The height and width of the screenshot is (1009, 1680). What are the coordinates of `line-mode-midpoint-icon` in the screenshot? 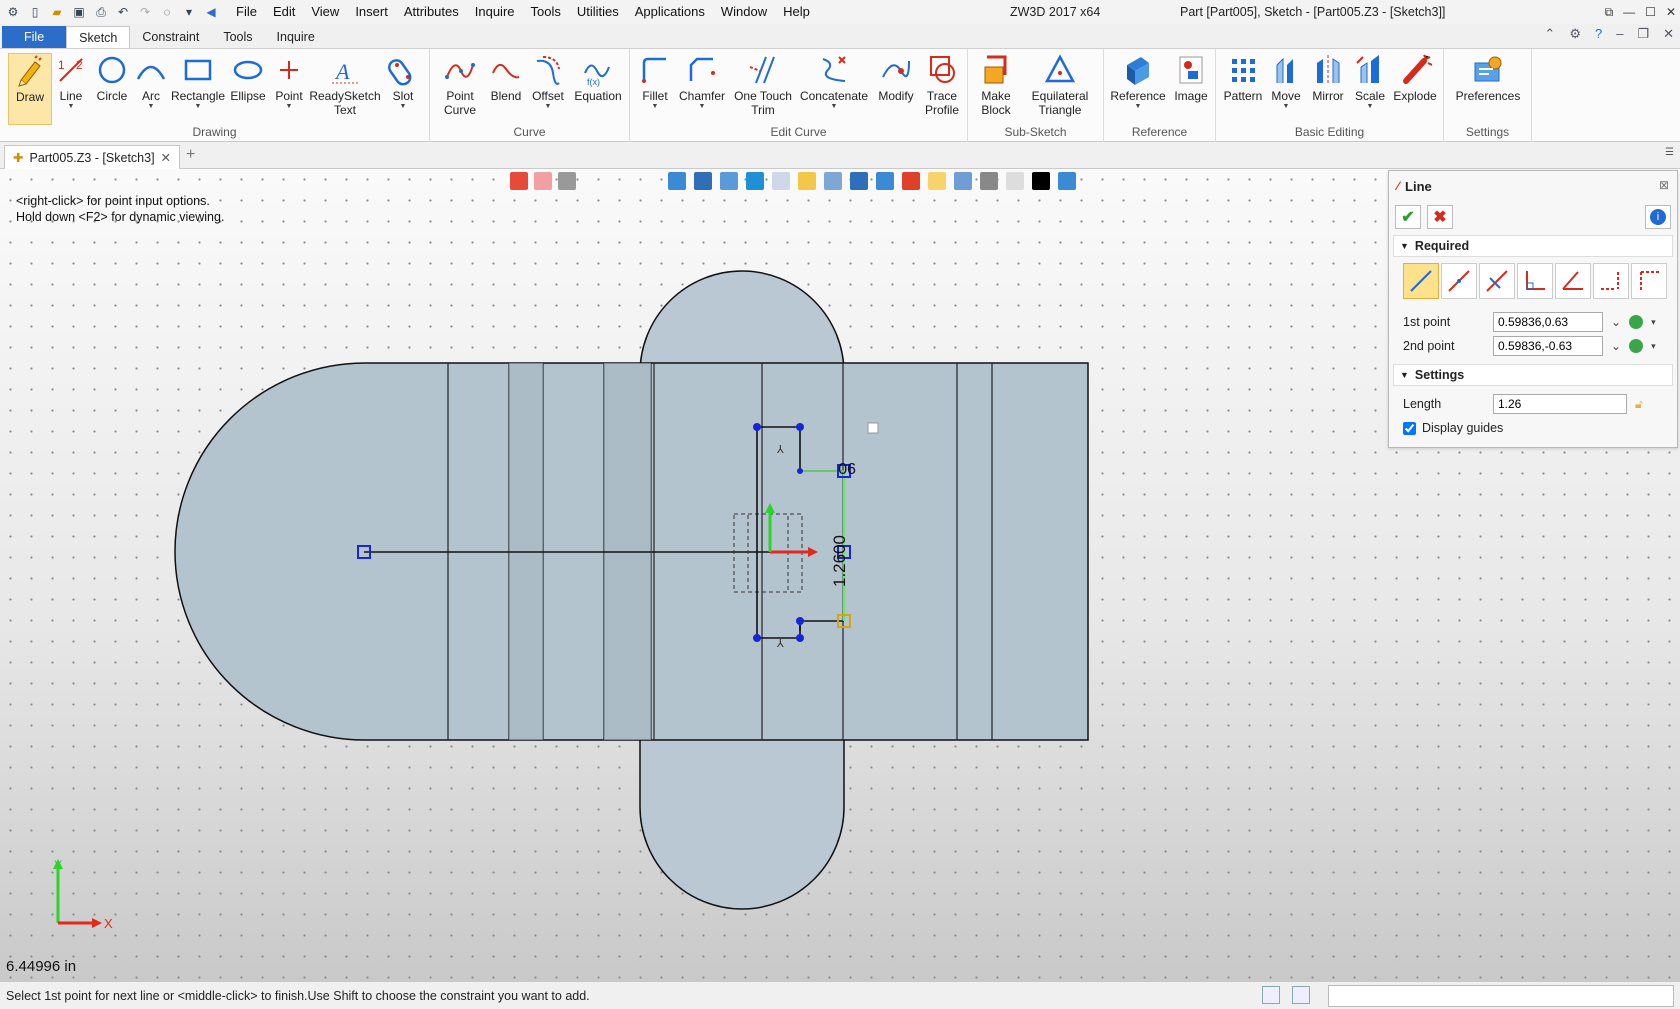 It's located at (1459, 281).